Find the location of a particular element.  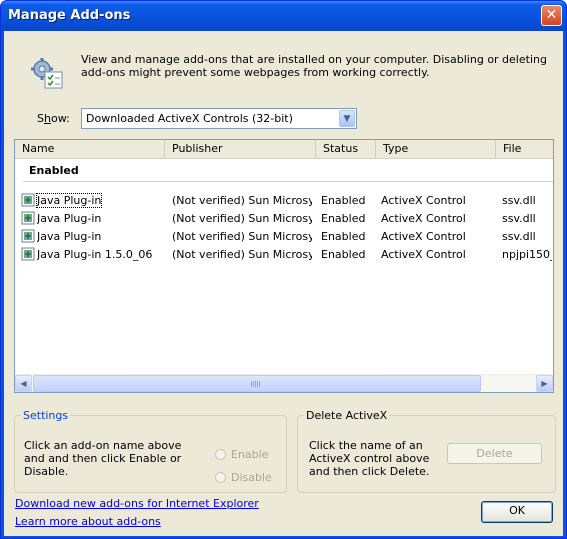

title-bar: Manage Add-ons ✕ is located at coordinates (283, 16).